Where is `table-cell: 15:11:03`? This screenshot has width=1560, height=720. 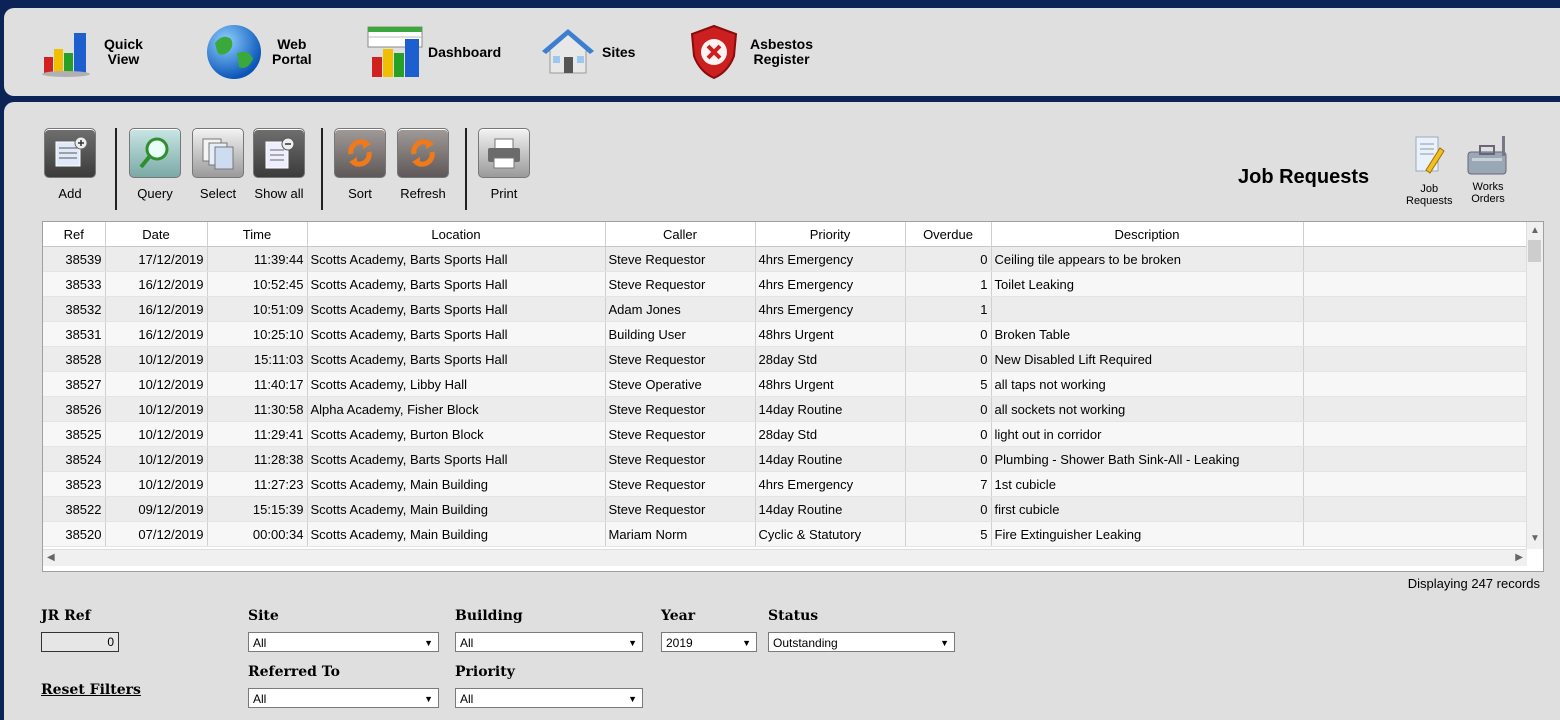 table-cell: 15:11:03 is located at coordinates (257, 359).